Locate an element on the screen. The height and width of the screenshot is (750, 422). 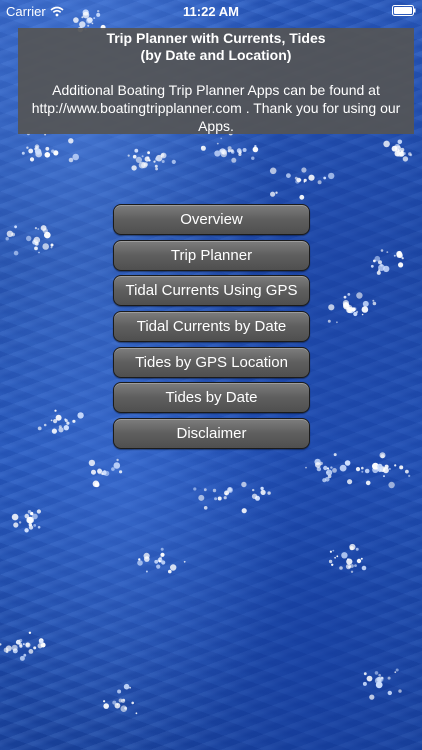
info-message-line3: Apps. is located at coordinates (216, 126).